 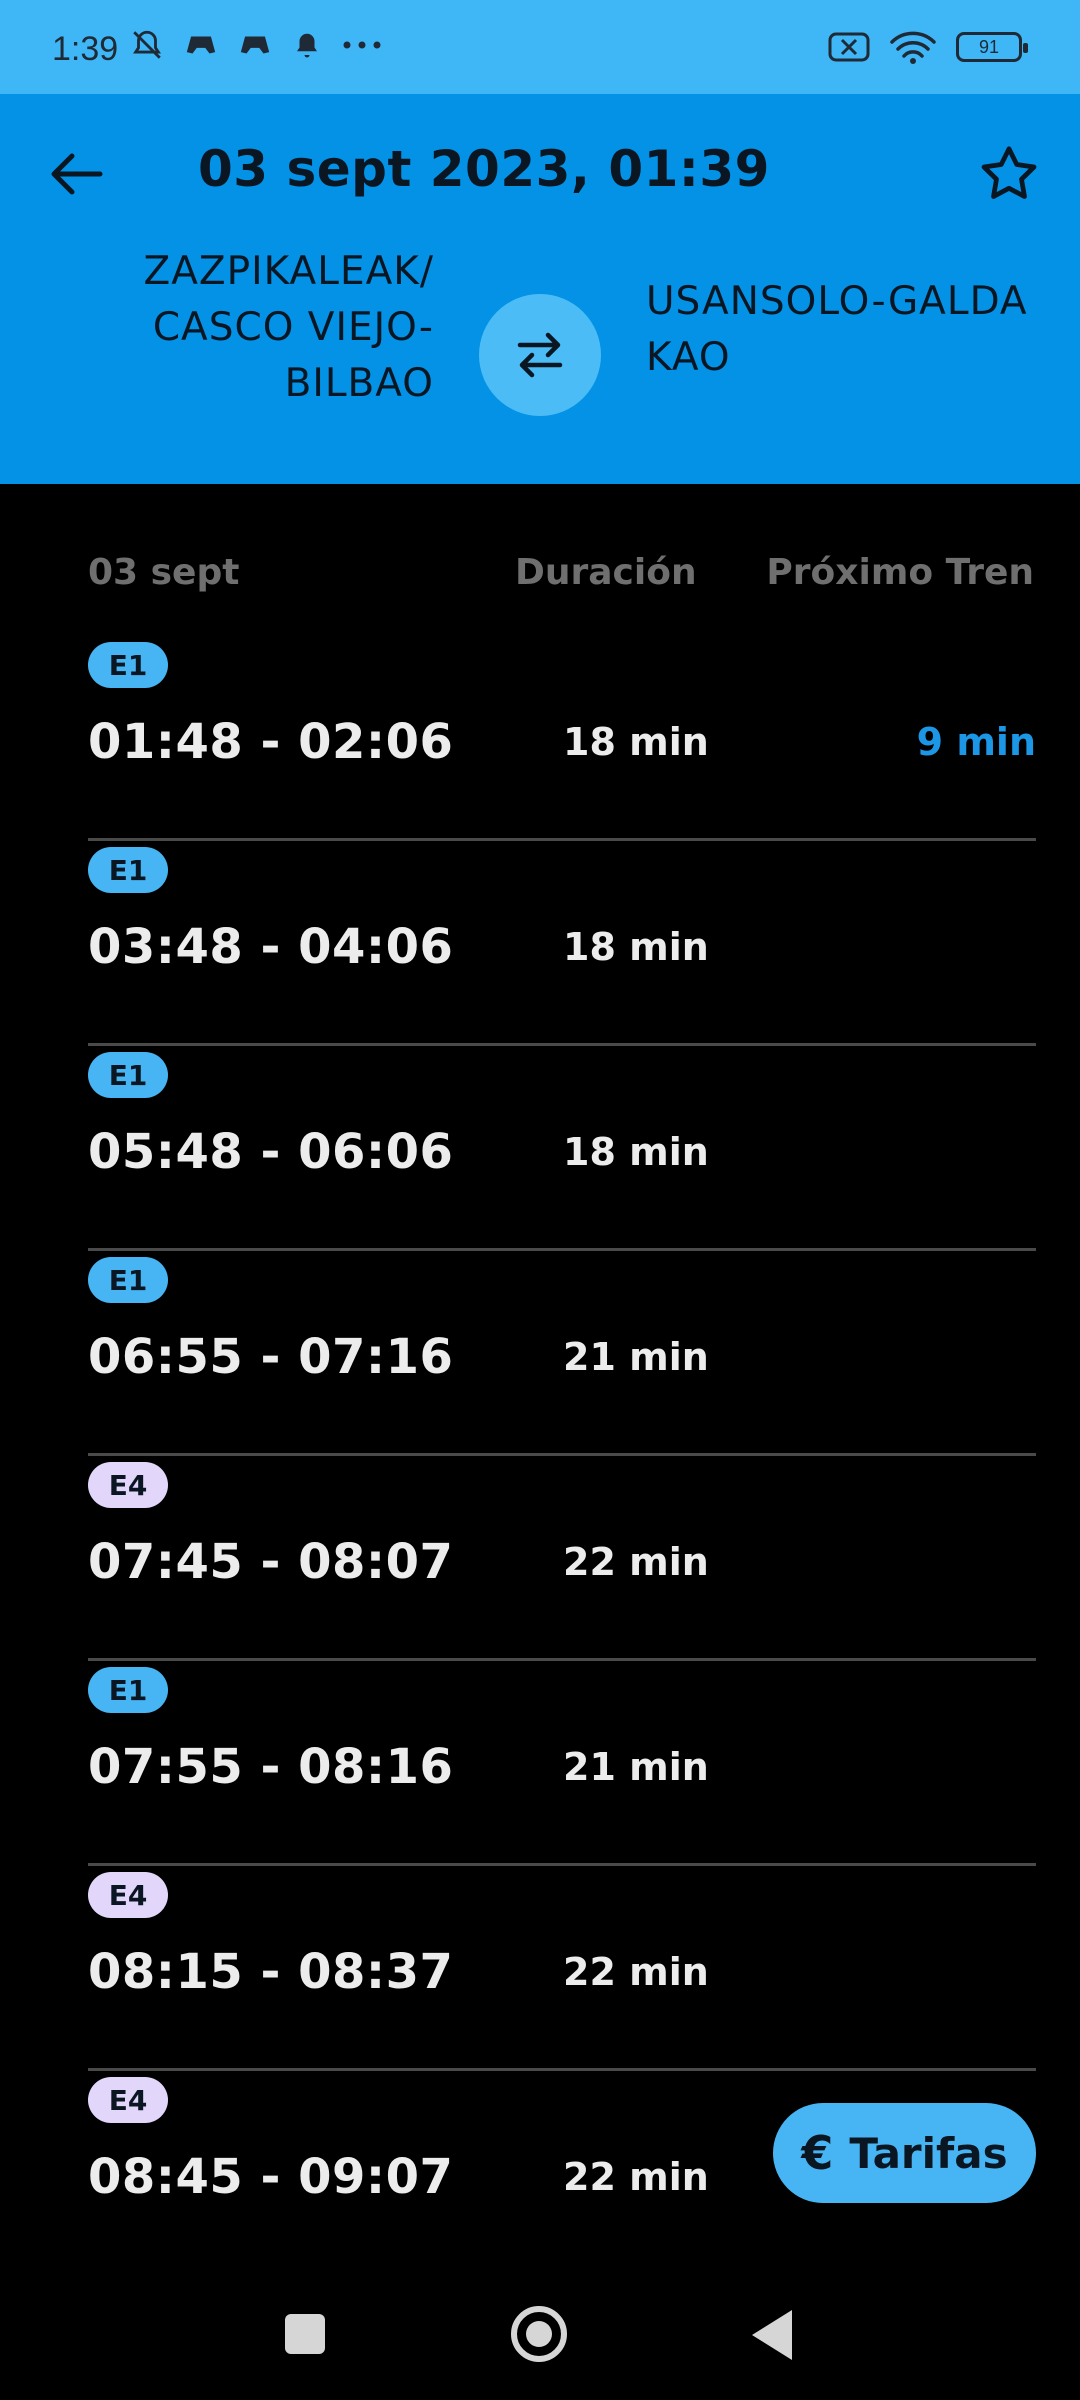 I want to click on destination-station: USANSOLO-GALDAKAO, so click(x=846, y=330).